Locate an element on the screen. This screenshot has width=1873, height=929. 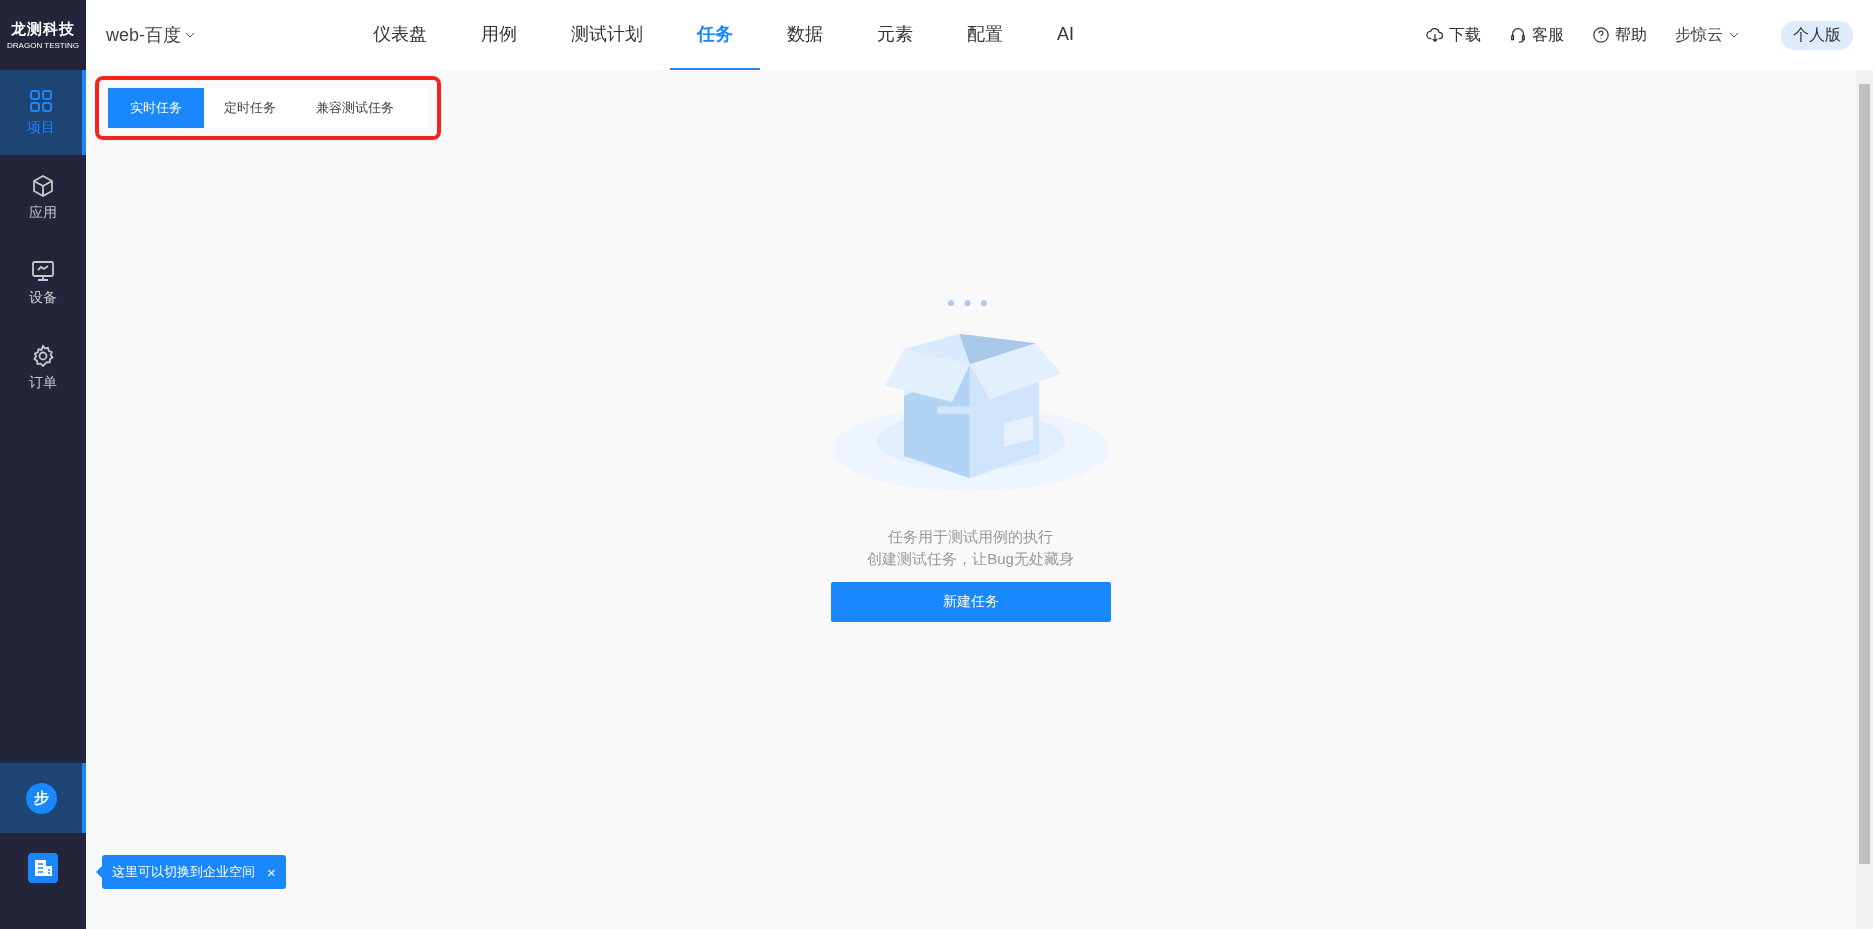
nav-tab: 数据 is located at coordinates (805, 35).